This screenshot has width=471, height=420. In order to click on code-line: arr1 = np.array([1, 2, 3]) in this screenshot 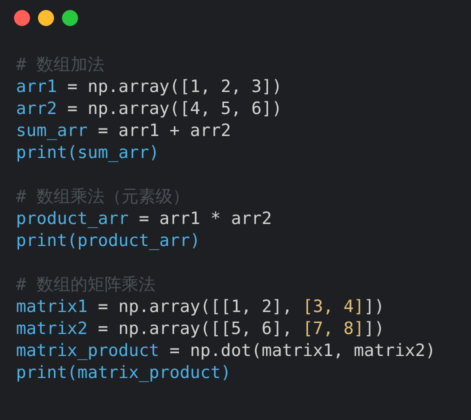, I will do `click(149, 87)`.